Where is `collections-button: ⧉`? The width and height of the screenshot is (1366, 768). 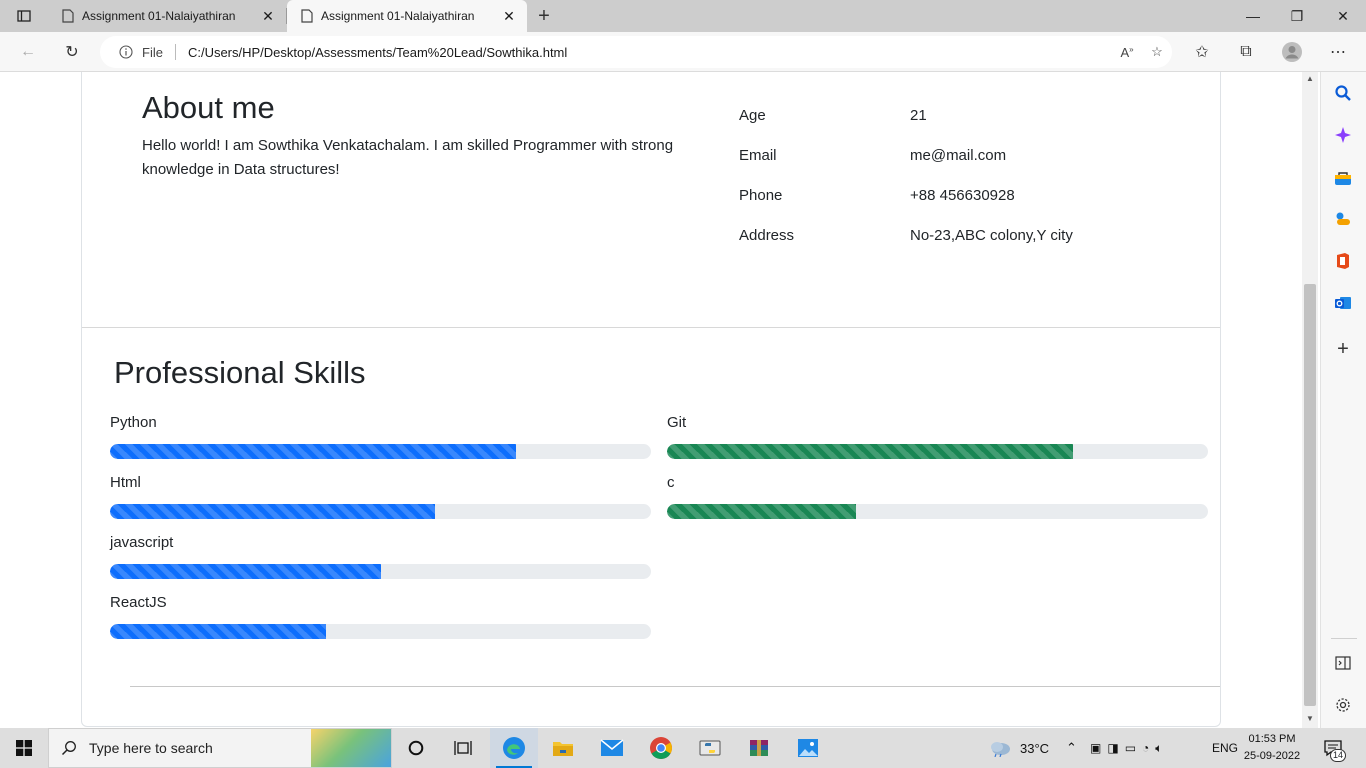
collections-button: ⧉ is located at coordinates (1246, 52).